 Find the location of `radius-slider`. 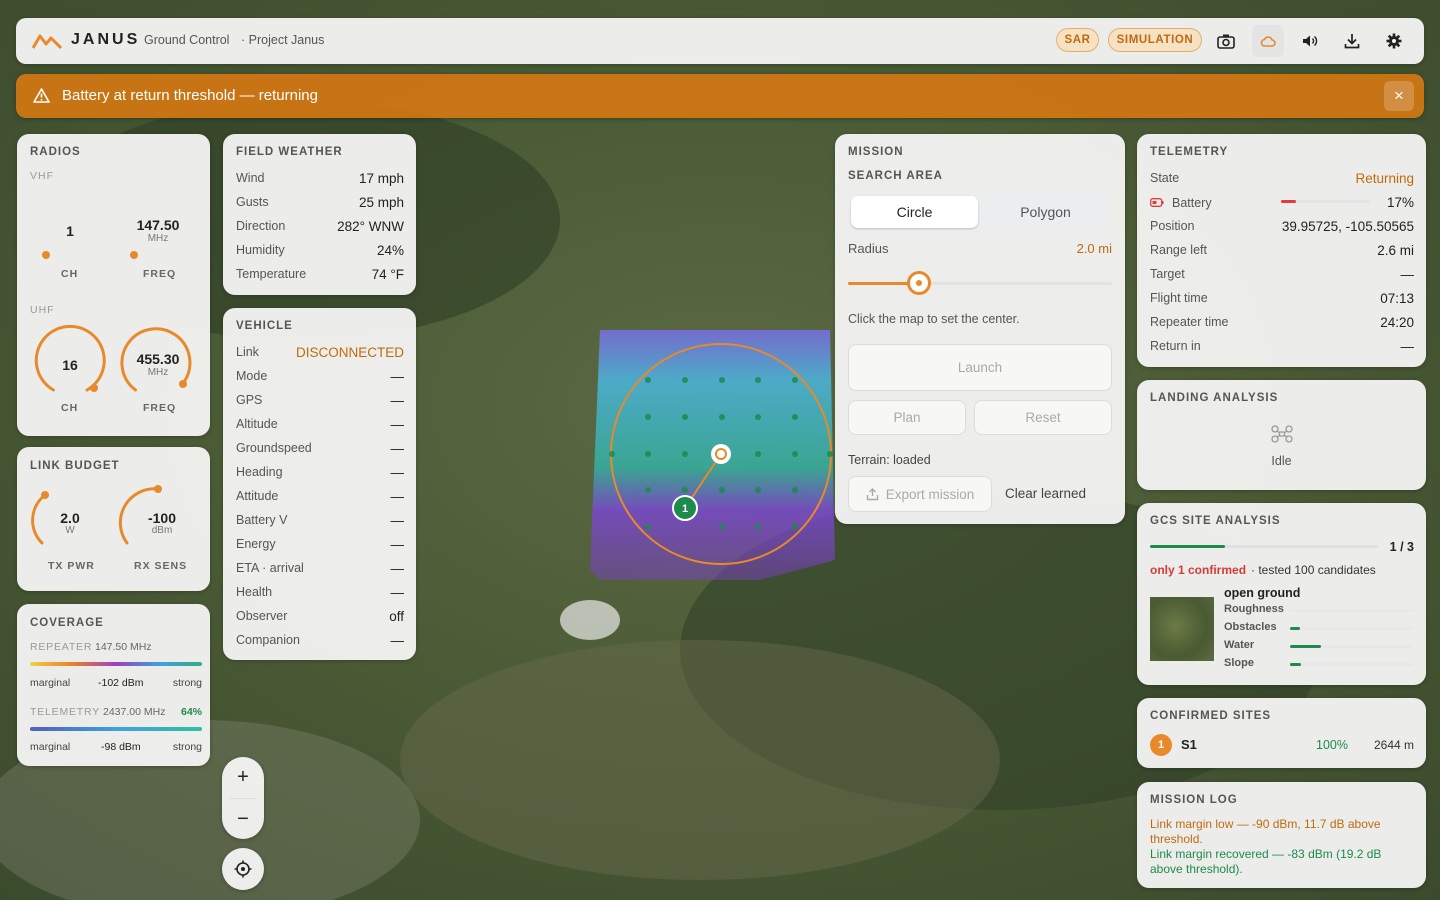

radius-slider is located at coordinates (980, 283).